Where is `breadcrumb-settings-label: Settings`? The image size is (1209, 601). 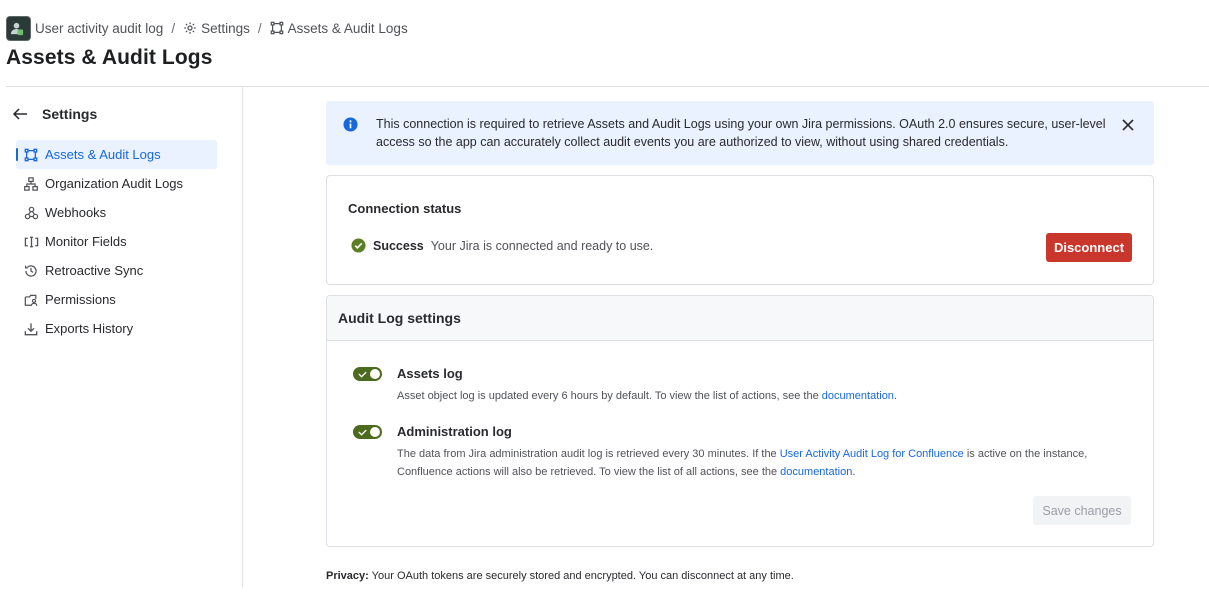
breadcrumb-settings-label: Settings is located at coordinates (225, 28).